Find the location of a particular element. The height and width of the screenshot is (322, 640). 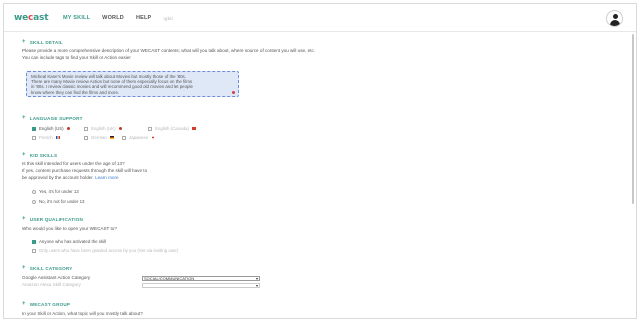

textarea-resize-handle is located at coordinates (233, 92).